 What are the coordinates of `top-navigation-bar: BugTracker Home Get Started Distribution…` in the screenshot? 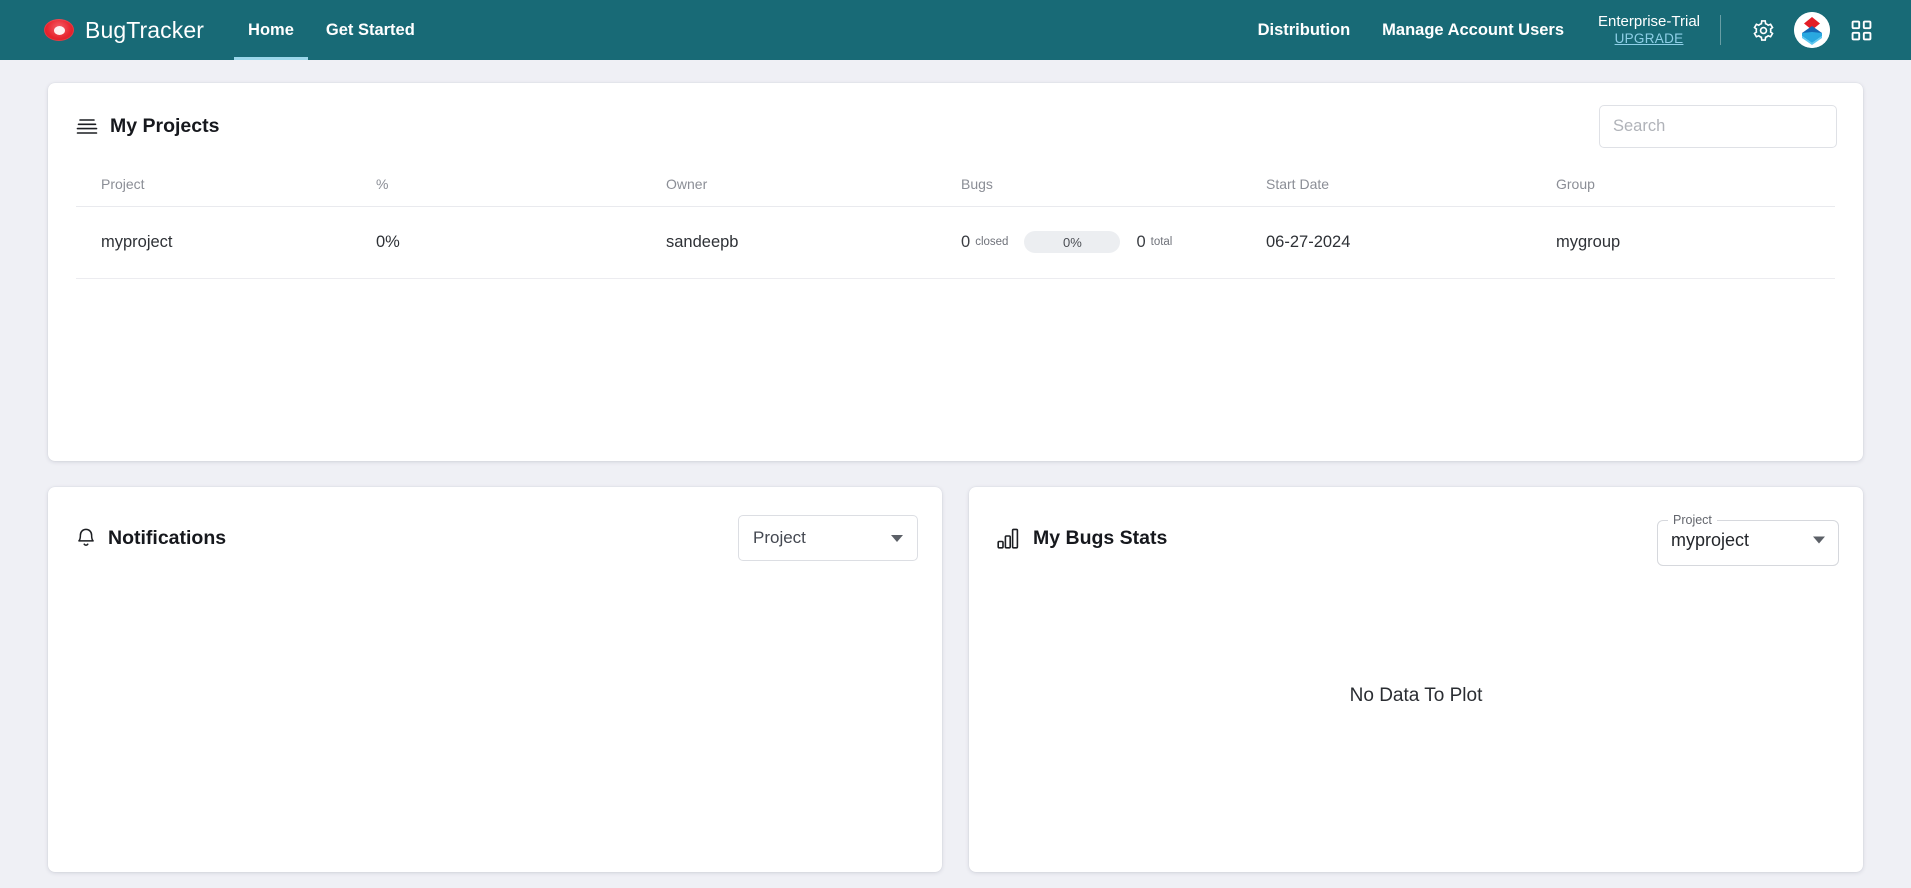 It's located at (955, 30).